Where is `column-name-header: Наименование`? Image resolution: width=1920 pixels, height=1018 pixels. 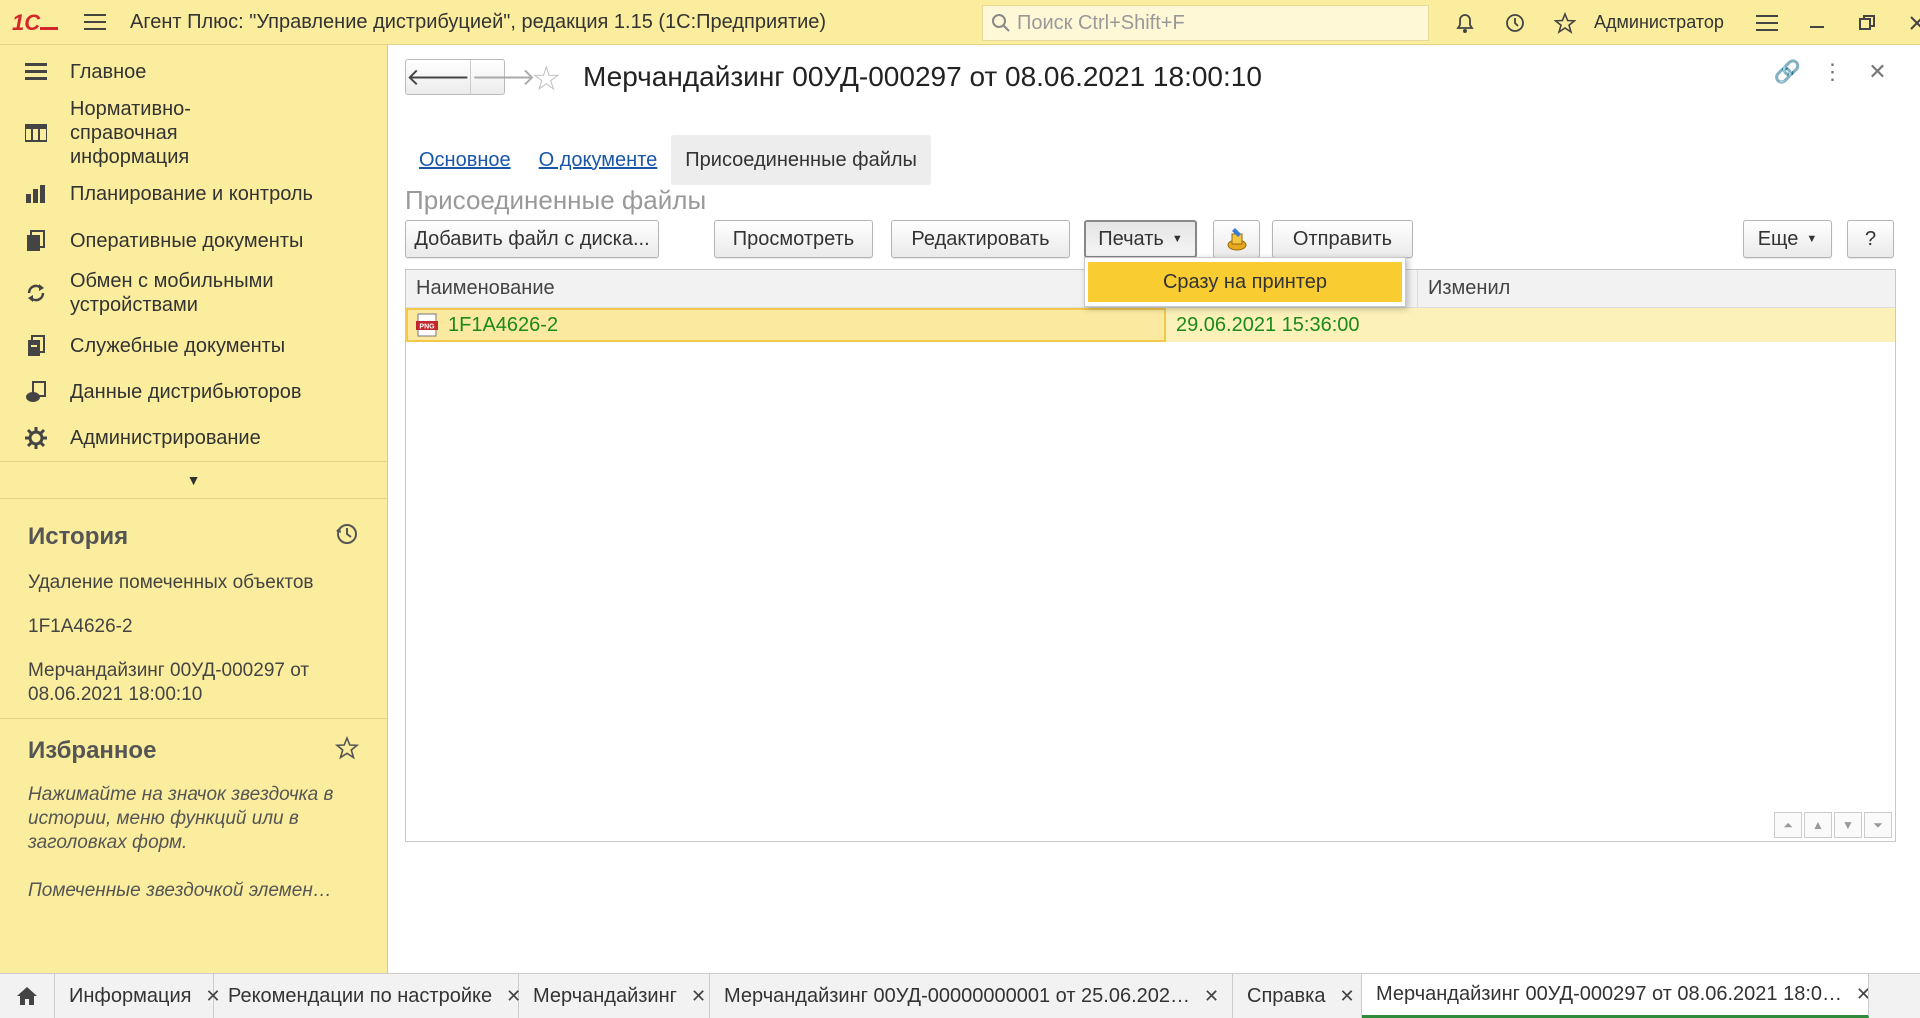 column-name-header: Наименование is located at coordinates (786, 288).